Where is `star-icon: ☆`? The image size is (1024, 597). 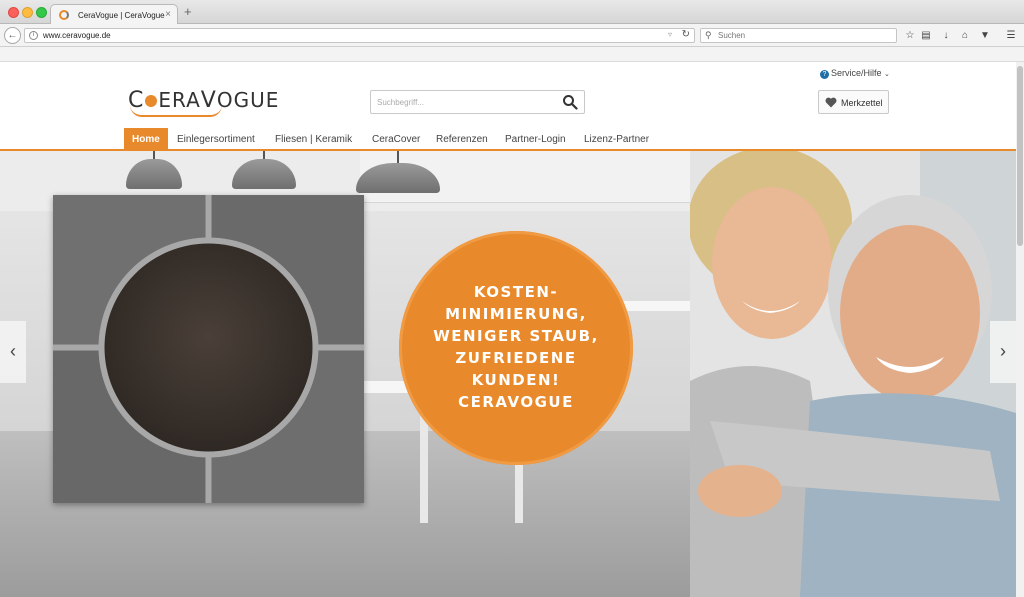
star-icon: ☆ is located at coordinates (910, 35).